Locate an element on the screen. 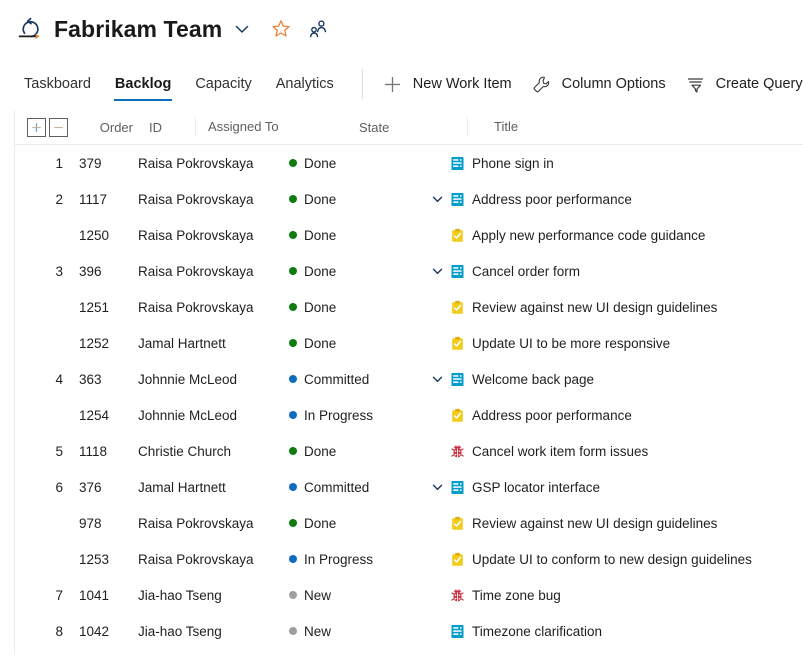  column-header-id: ID is located at coordinates (169, 127).